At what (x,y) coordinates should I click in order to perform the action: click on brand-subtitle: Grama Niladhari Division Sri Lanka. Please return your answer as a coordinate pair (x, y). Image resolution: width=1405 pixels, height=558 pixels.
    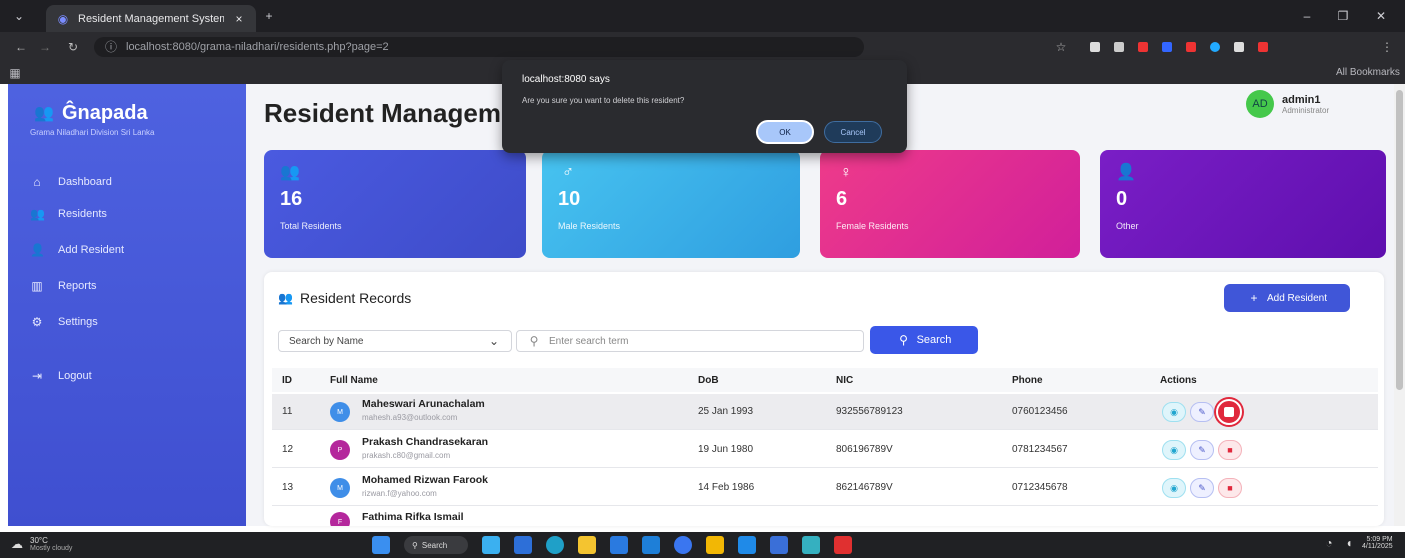
    Looking at the image, I should click on (92, 132).